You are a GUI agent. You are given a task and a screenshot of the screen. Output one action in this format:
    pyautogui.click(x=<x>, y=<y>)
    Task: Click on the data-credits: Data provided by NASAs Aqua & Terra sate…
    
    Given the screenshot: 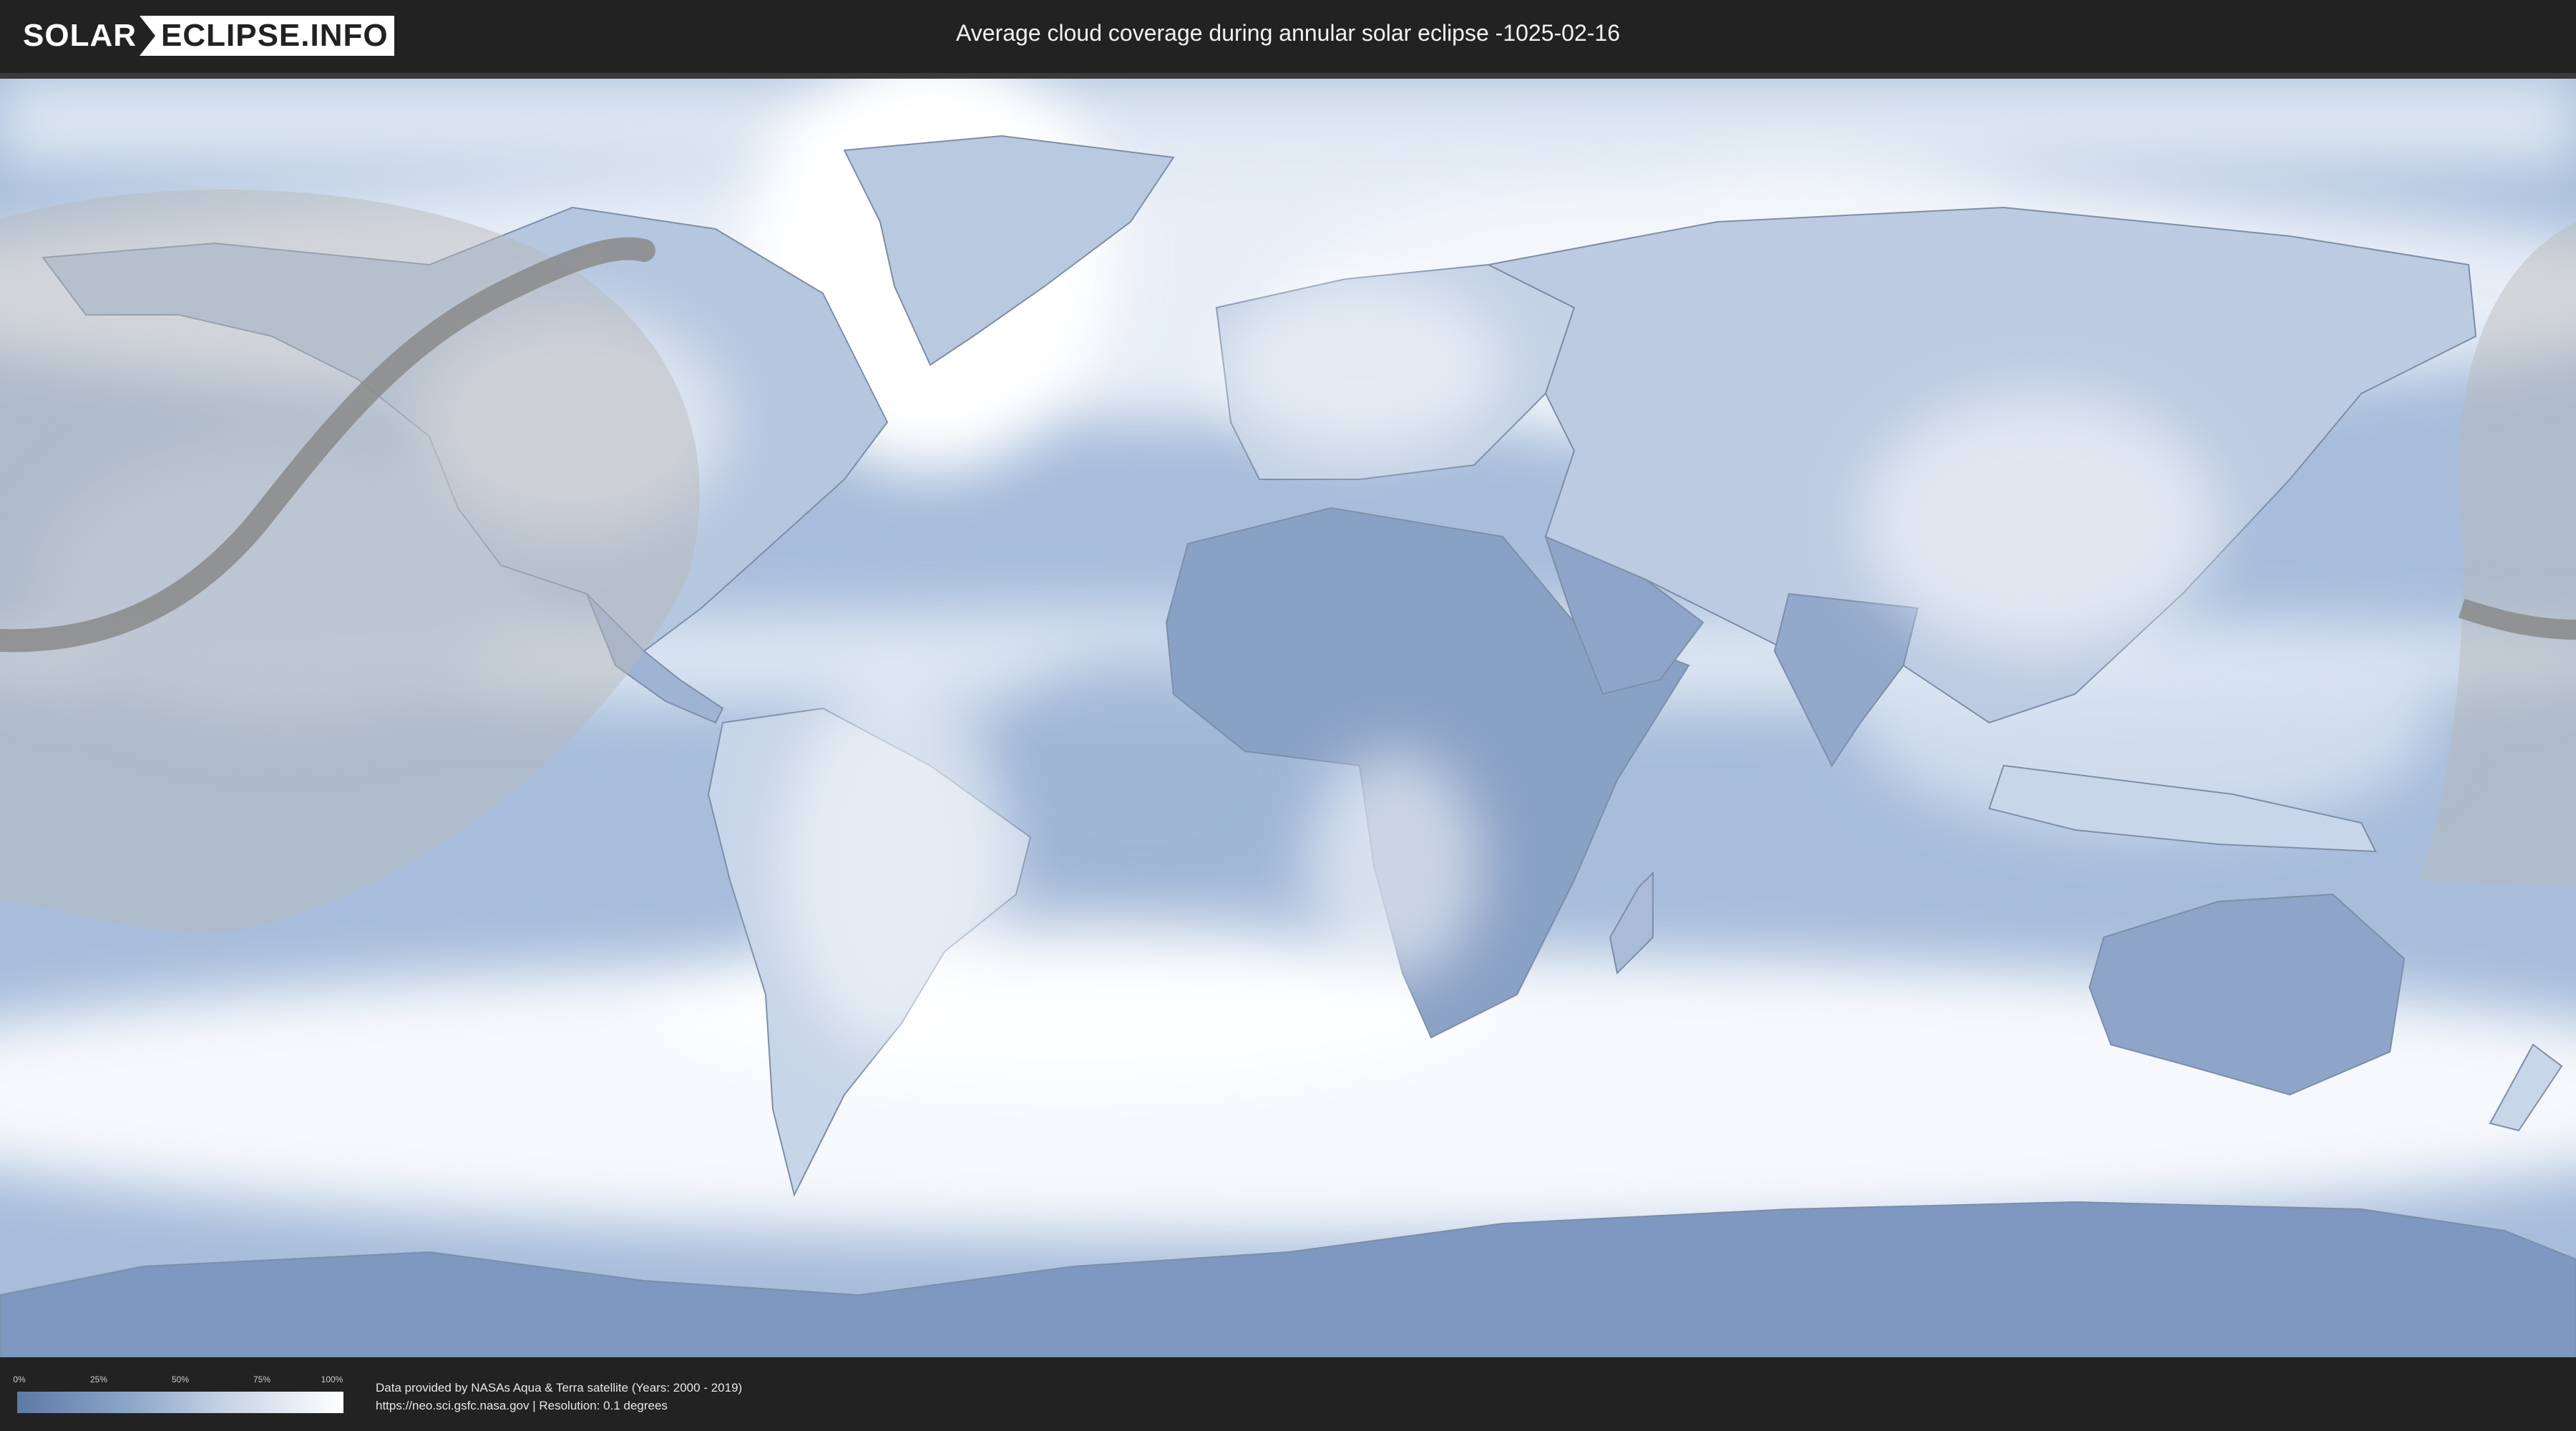 What is the action you would take?
    pyautogui.click(x=559, y=1397)
    